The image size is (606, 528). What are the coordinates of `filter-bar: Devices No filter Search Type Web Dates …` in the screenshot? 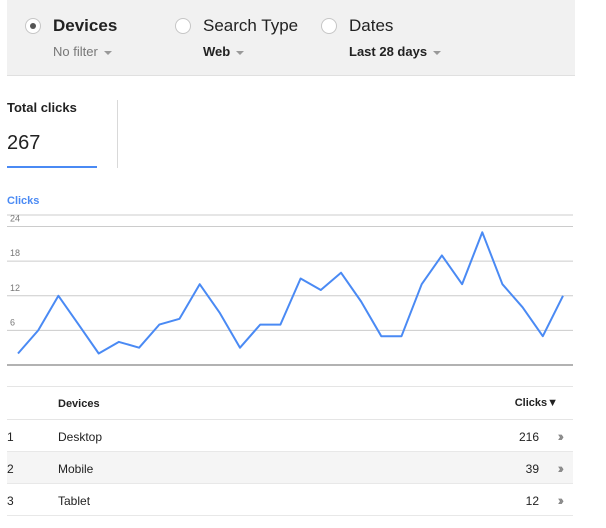 It's located at (291, 38).